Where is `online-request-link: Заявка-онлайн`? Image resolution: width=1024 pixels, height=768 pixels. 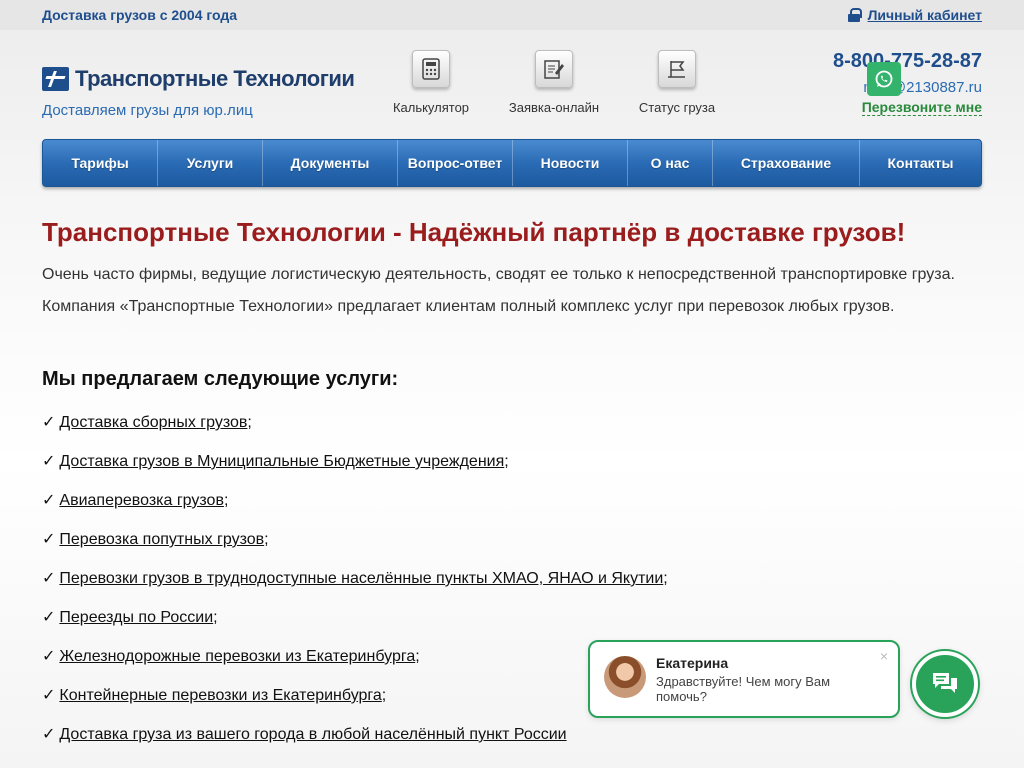 online-request-link: Заявка-онлайн is located at coordinates (554, 82).